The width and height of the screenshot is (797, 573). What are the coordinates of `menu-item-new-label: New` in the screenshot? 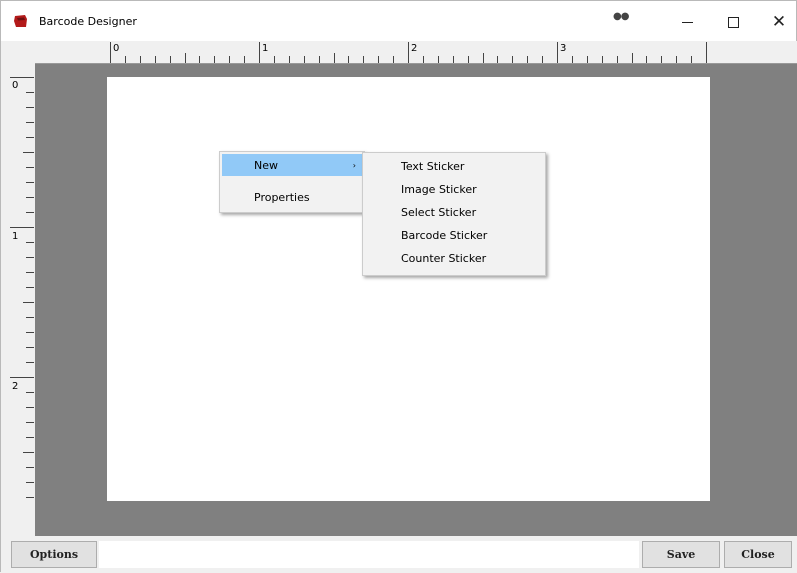 It's located at (266, 165).